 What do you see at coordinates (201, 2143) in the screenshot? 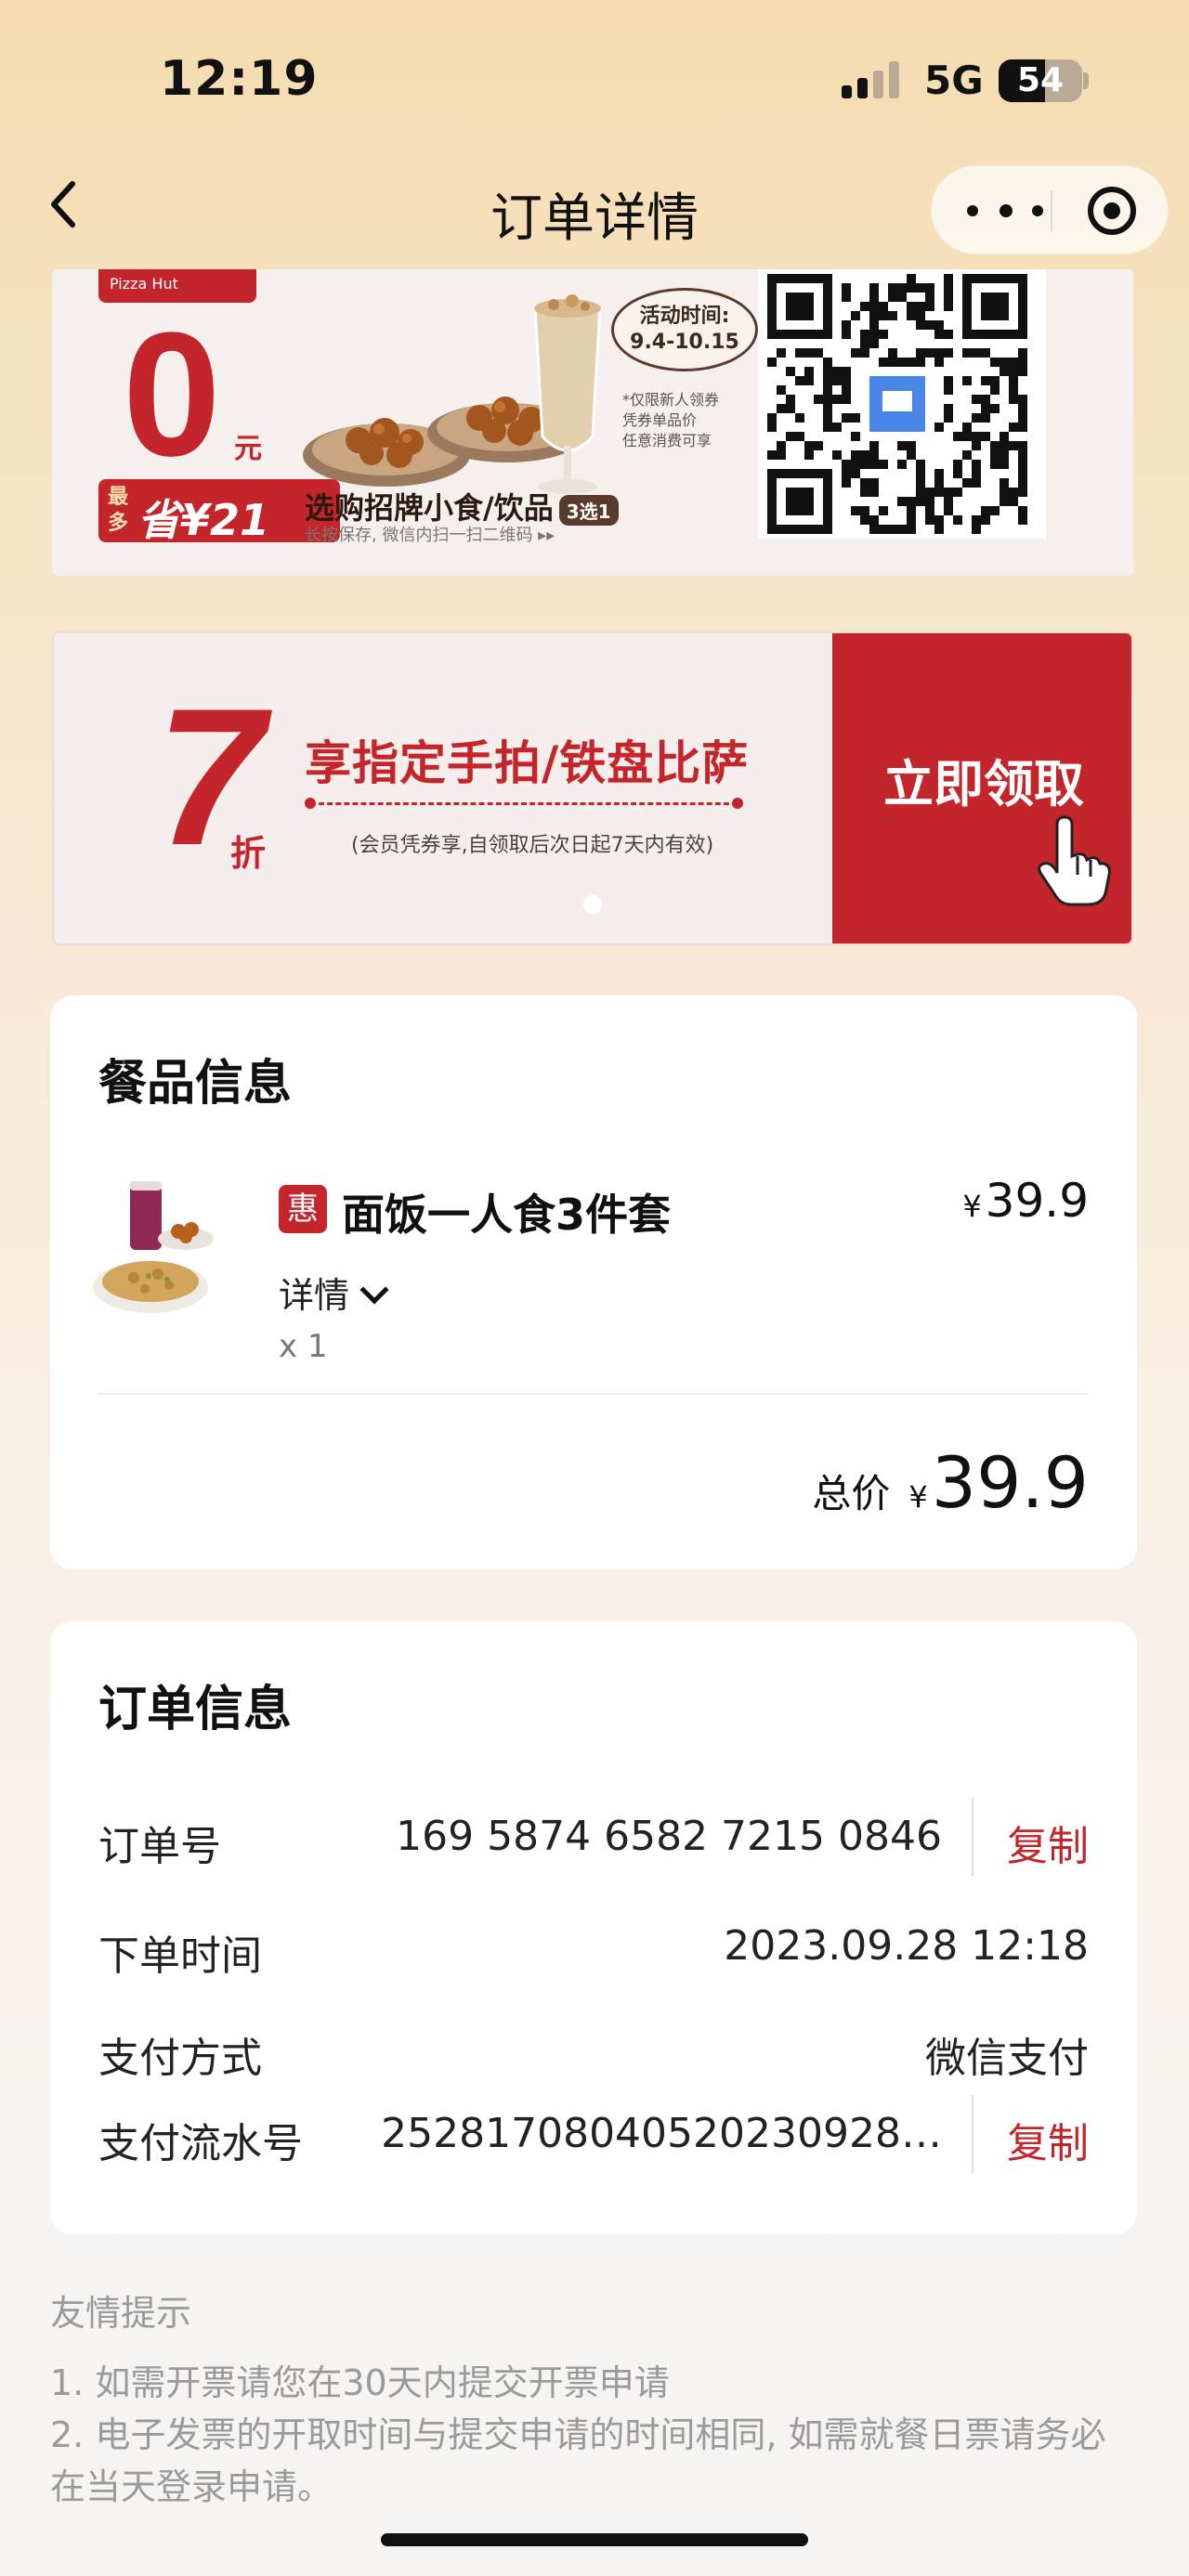
I see `transaction-id-label: 支付流水号` at bounding box center [201, 2143].